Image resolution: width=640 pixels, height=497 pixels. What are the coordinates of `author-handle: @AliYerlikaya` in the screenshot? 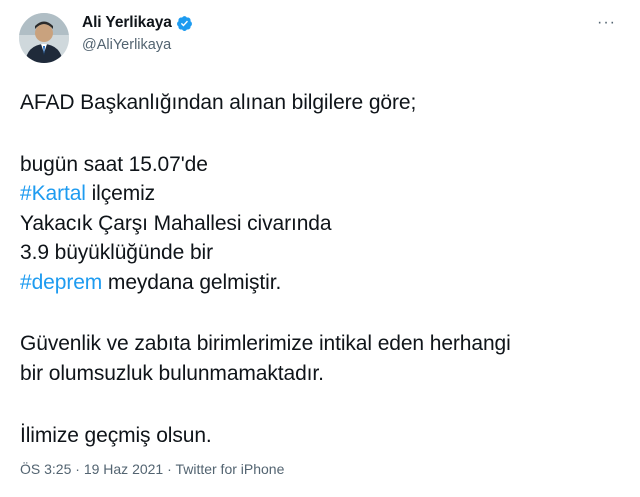 It's located at (126, 45).